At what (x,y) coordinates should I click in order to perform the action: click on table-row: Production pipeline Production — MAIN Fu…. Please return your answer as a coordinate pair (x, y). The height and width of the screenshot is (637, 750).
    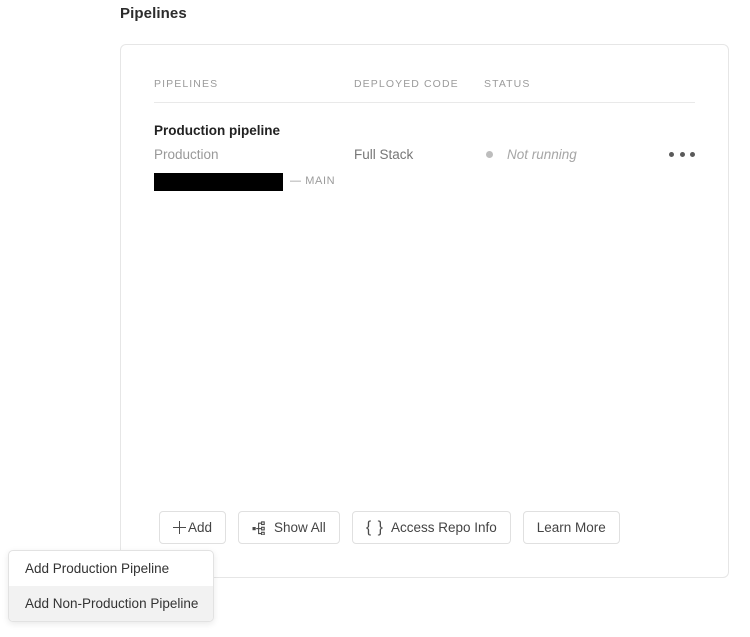
    Looking at the image, I should click on (424, 155).